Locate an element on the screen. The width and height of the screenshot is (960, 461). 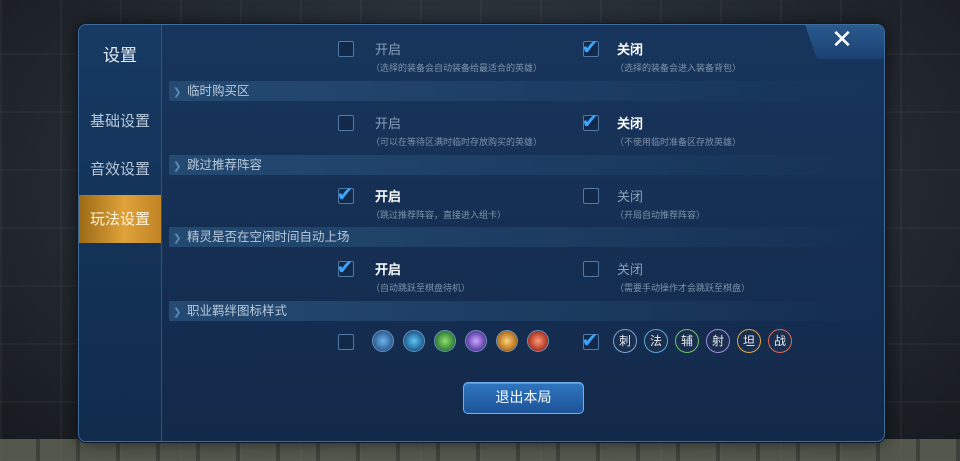
skip-recommended-on-label: 开启 is located at coordinates (388, 197).